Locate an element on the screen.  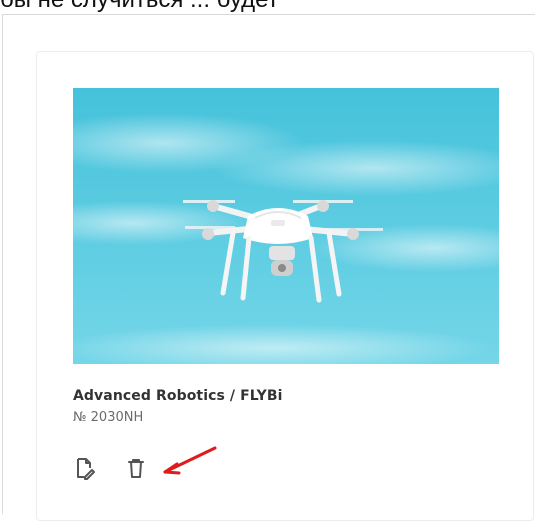
edit-document-icon is located at coordinates (86, 469).